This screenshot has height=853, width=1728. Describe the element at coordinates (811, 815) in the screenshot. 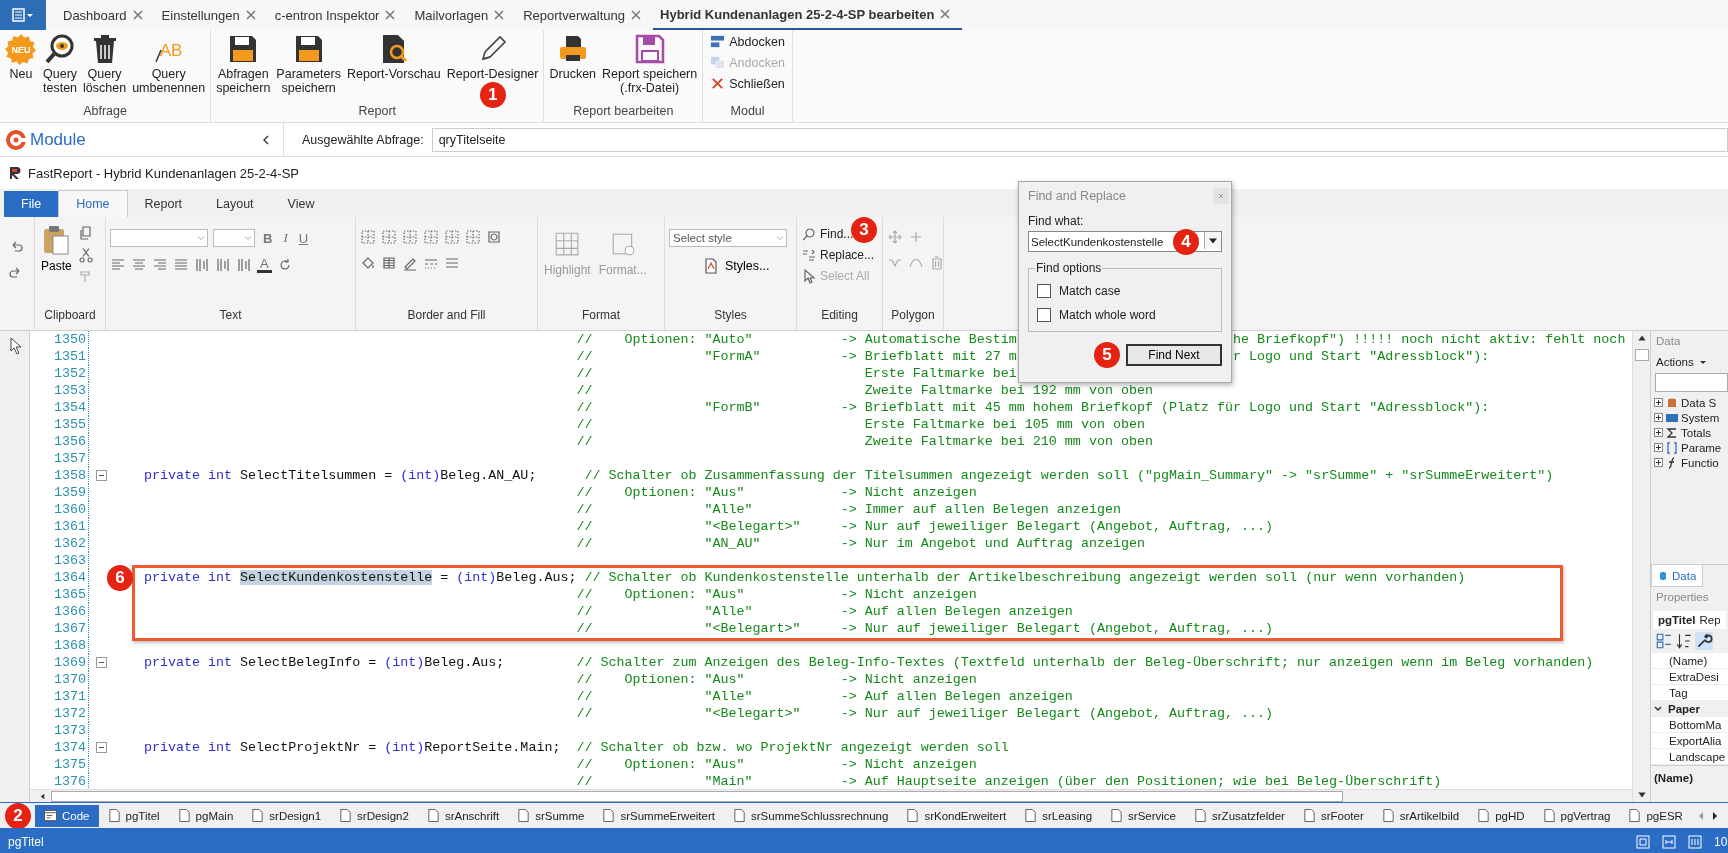

I see `page-tab: srSummeSchlussrechnung` at that location.